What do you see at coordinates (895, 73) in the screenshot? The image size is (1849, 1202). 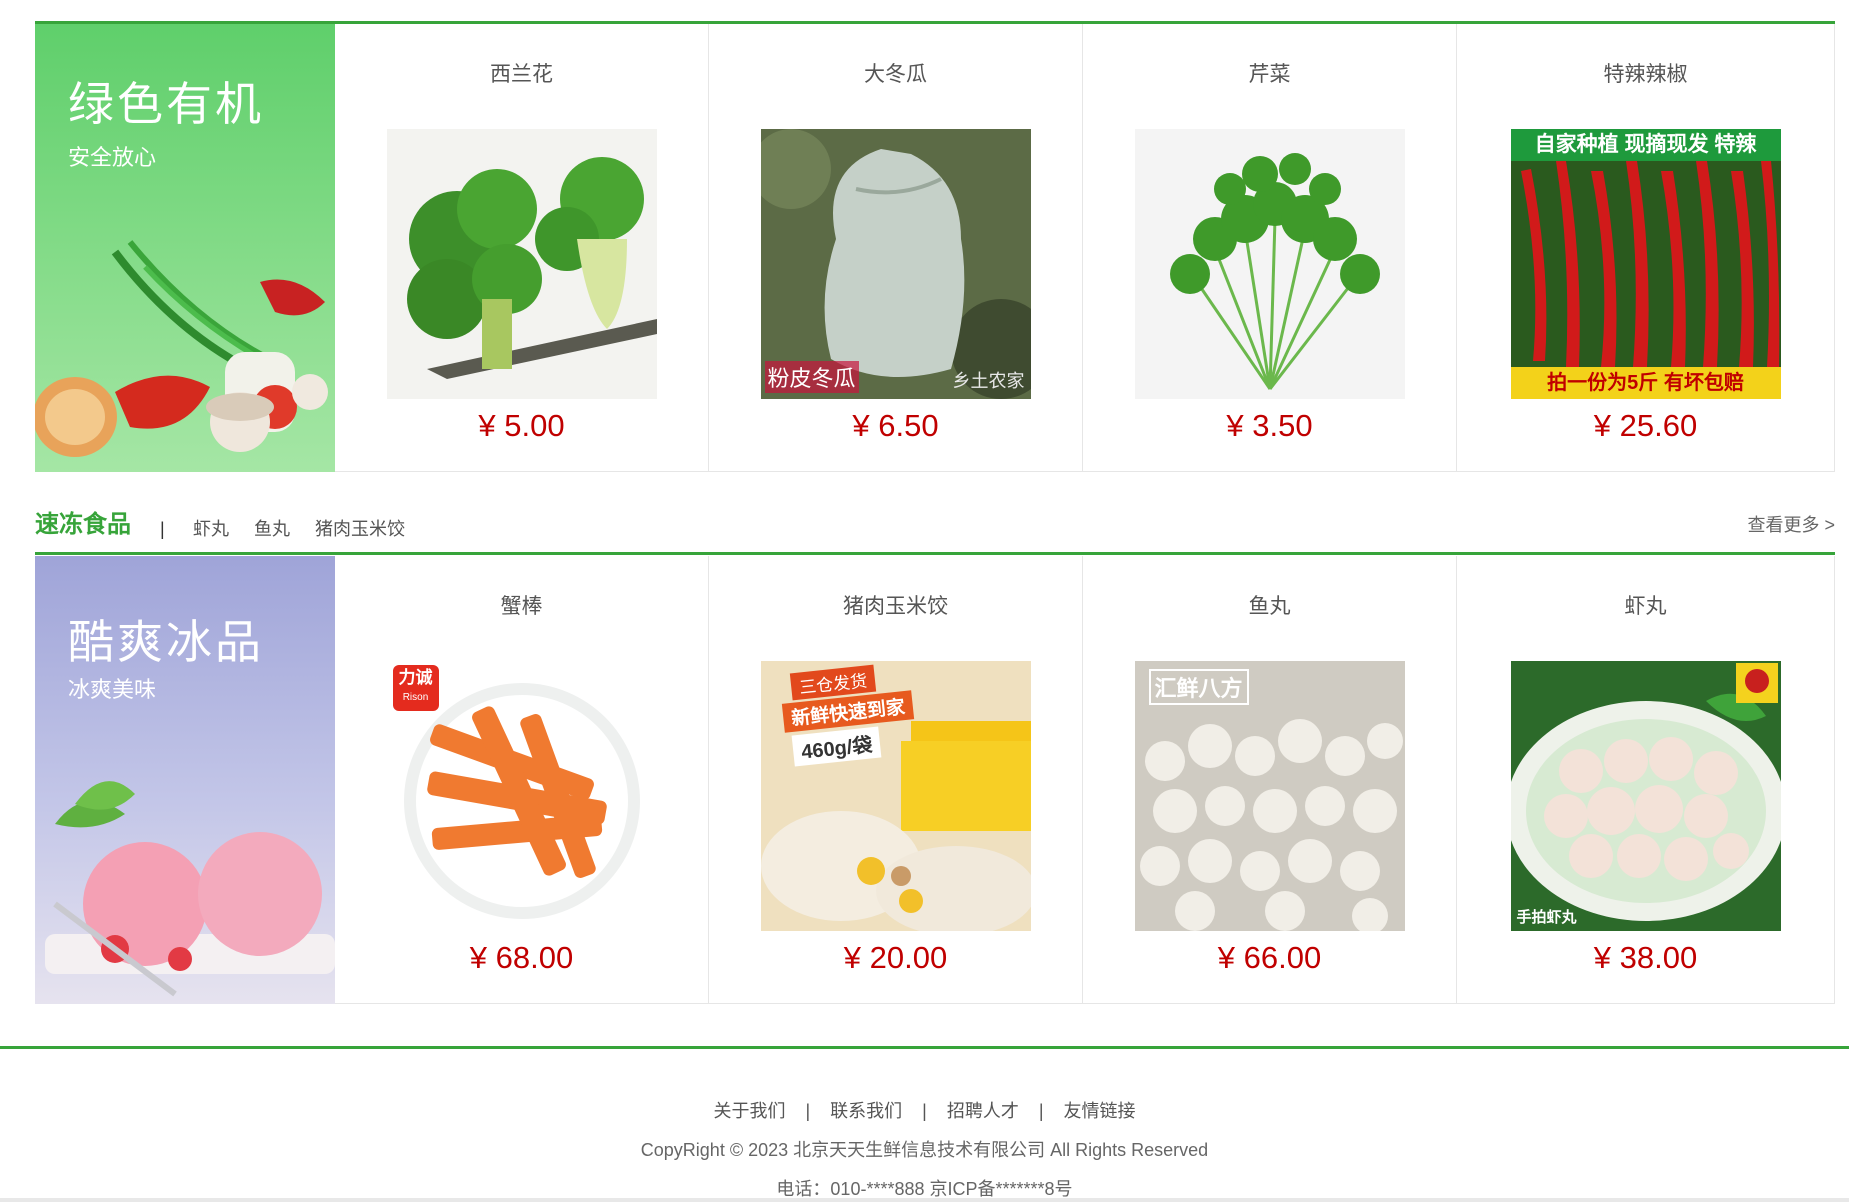 I see `product-name: 大冬瓜` at bounding box center [895, 73].